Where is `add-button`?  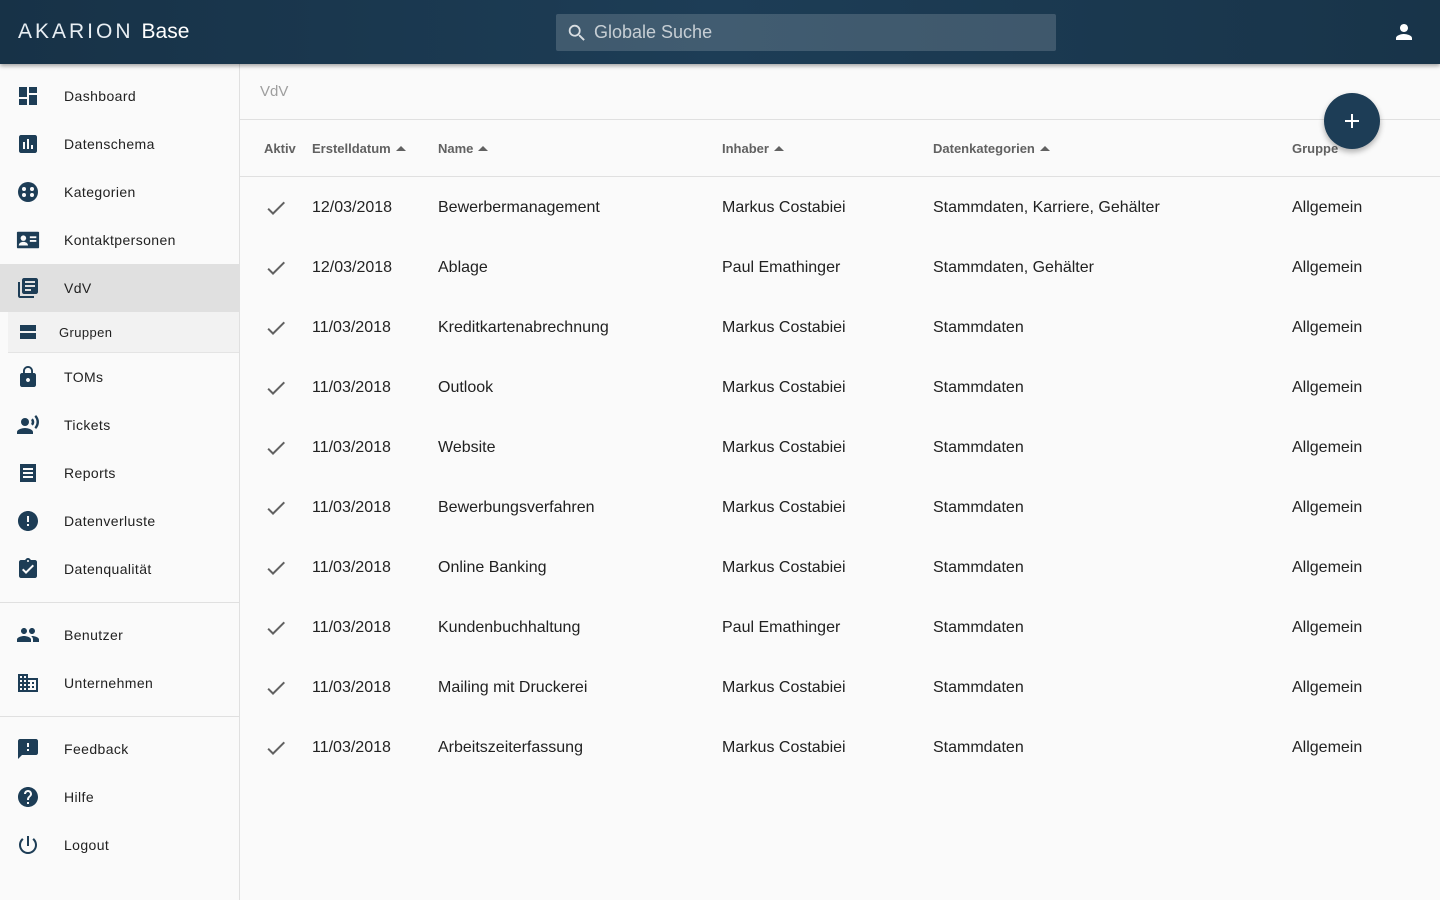
add-button is located at coordinates (1352, 121).